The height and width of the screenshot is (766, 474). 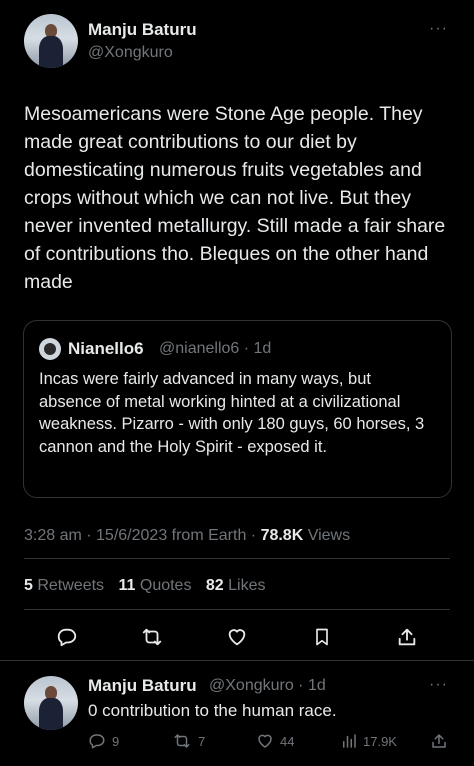 I want to click on retweets-label: Retweets, so click(x=68, y=585).